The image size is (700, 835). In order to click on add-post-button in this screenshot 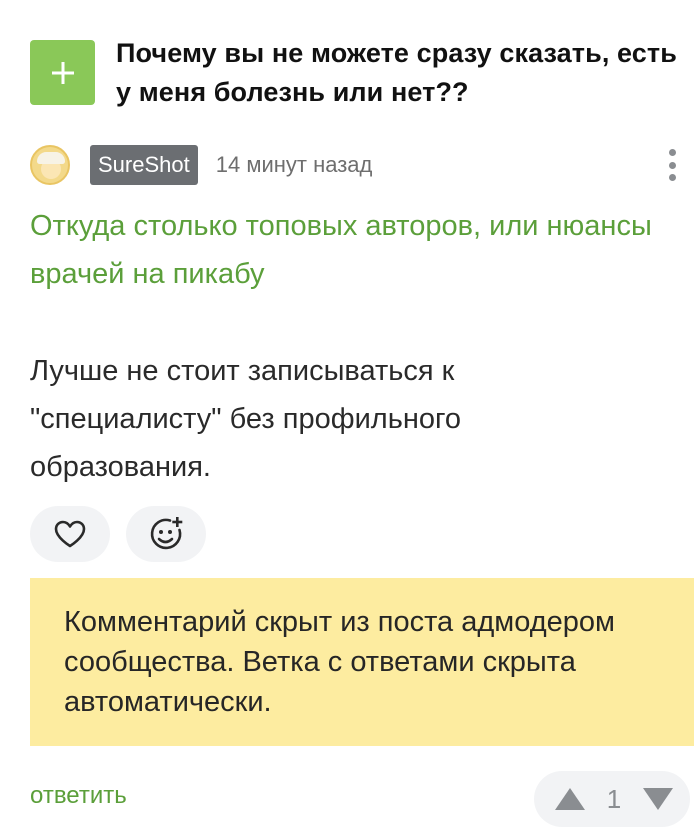, I will do `click(62, 72)`.